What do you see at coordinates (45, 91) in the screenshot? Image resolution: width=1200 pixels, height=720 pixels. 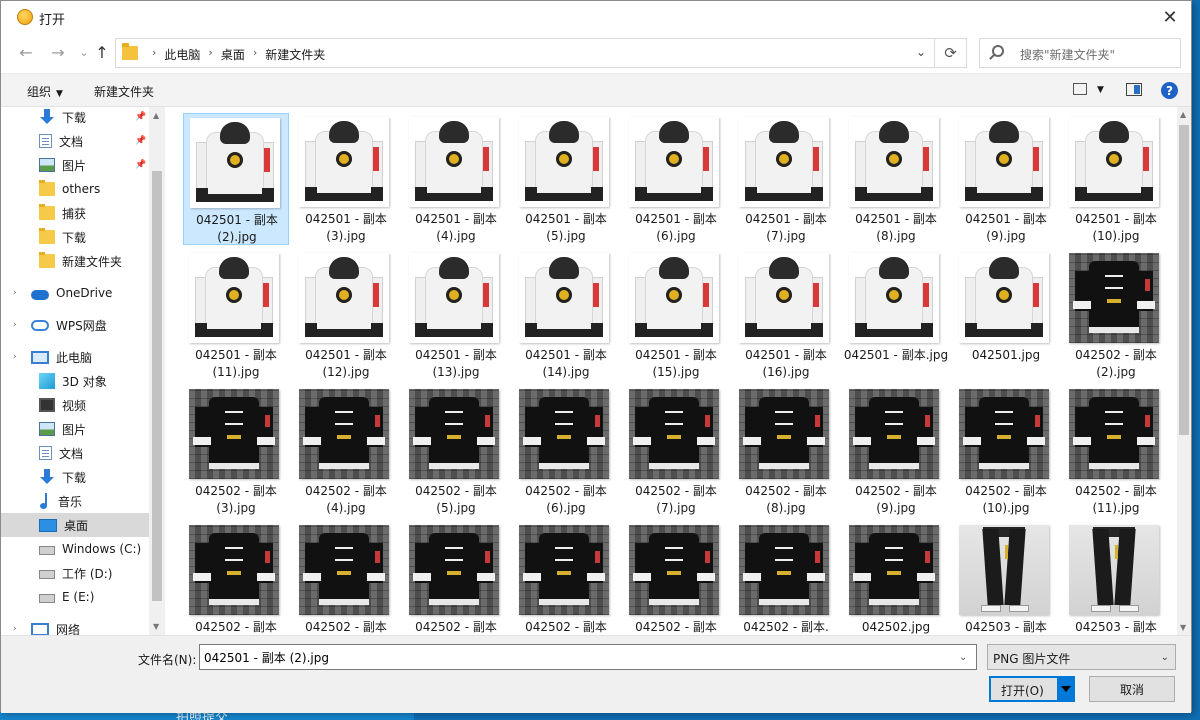 I see `organize-menu: 组织 ▼` at bounding box center [45, 91].